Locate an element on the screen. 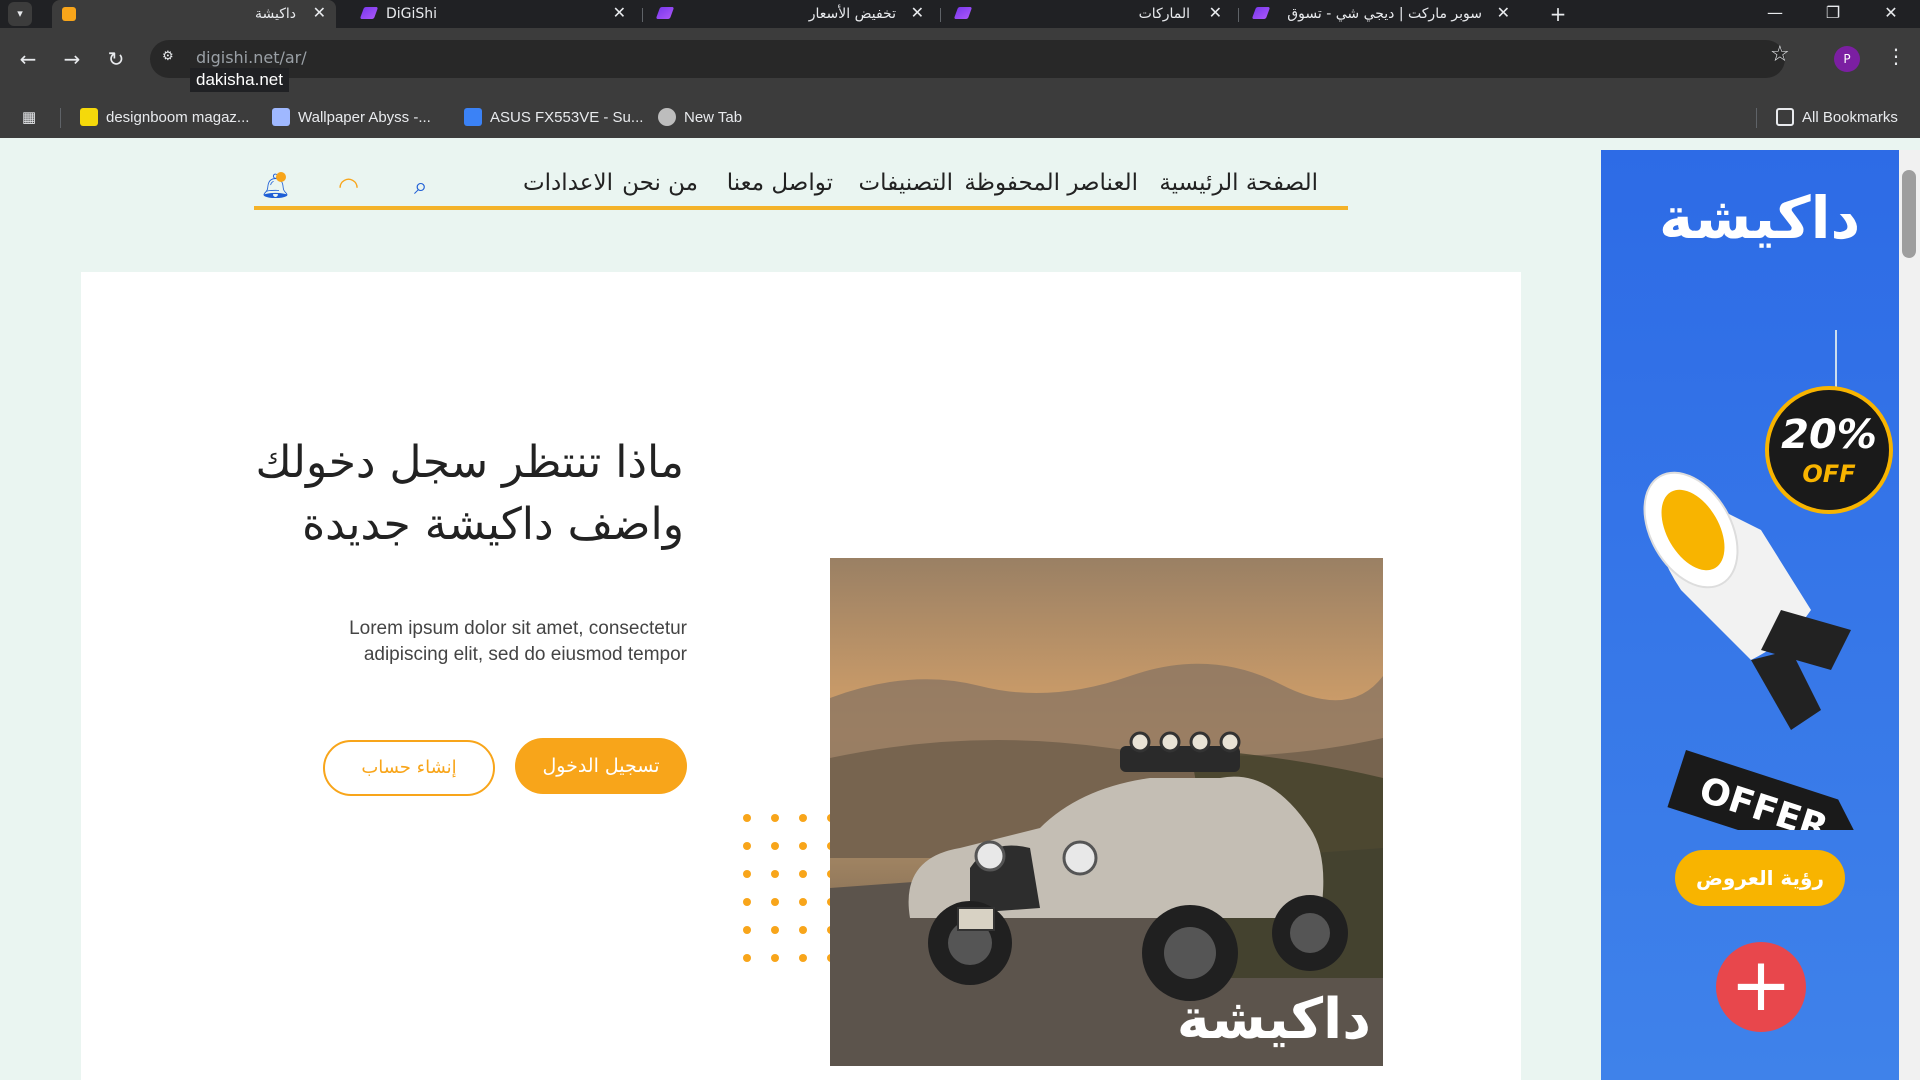 The height and width of the screenshot is (1080, 1920). search-icon: ⌕ is located at coordinates (420, 186).